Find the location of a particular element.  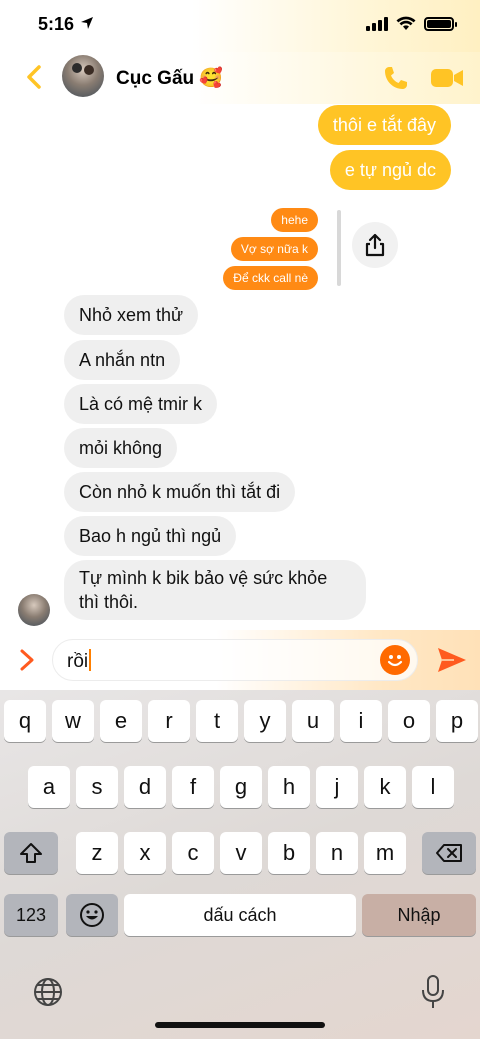

key-v: v is located at coordinates (241, 853).